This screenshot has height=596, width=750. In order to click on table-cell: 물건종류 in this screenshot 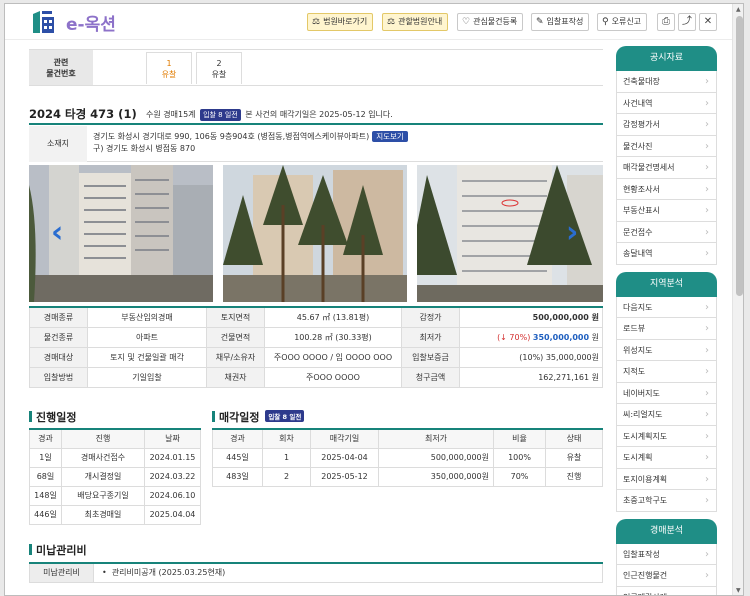, I will do `click(58, 337)`.